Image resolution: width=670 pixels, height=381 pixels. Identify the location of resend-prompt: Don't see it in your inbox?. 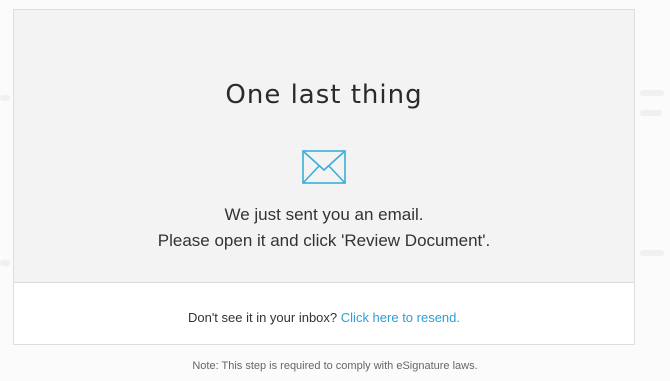
(262, 317).